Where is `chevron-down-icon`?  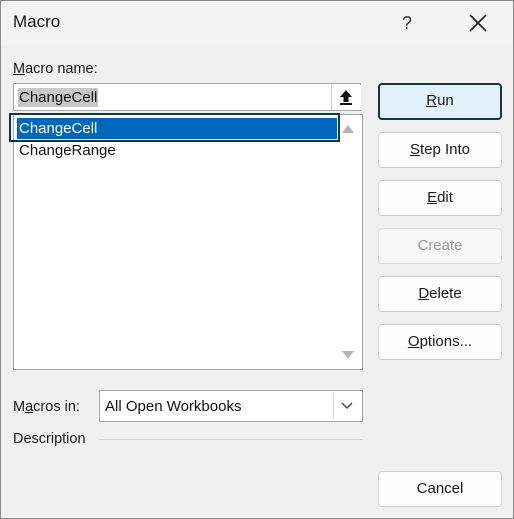
chevron-down-icon is located at coordinates (347, 405).